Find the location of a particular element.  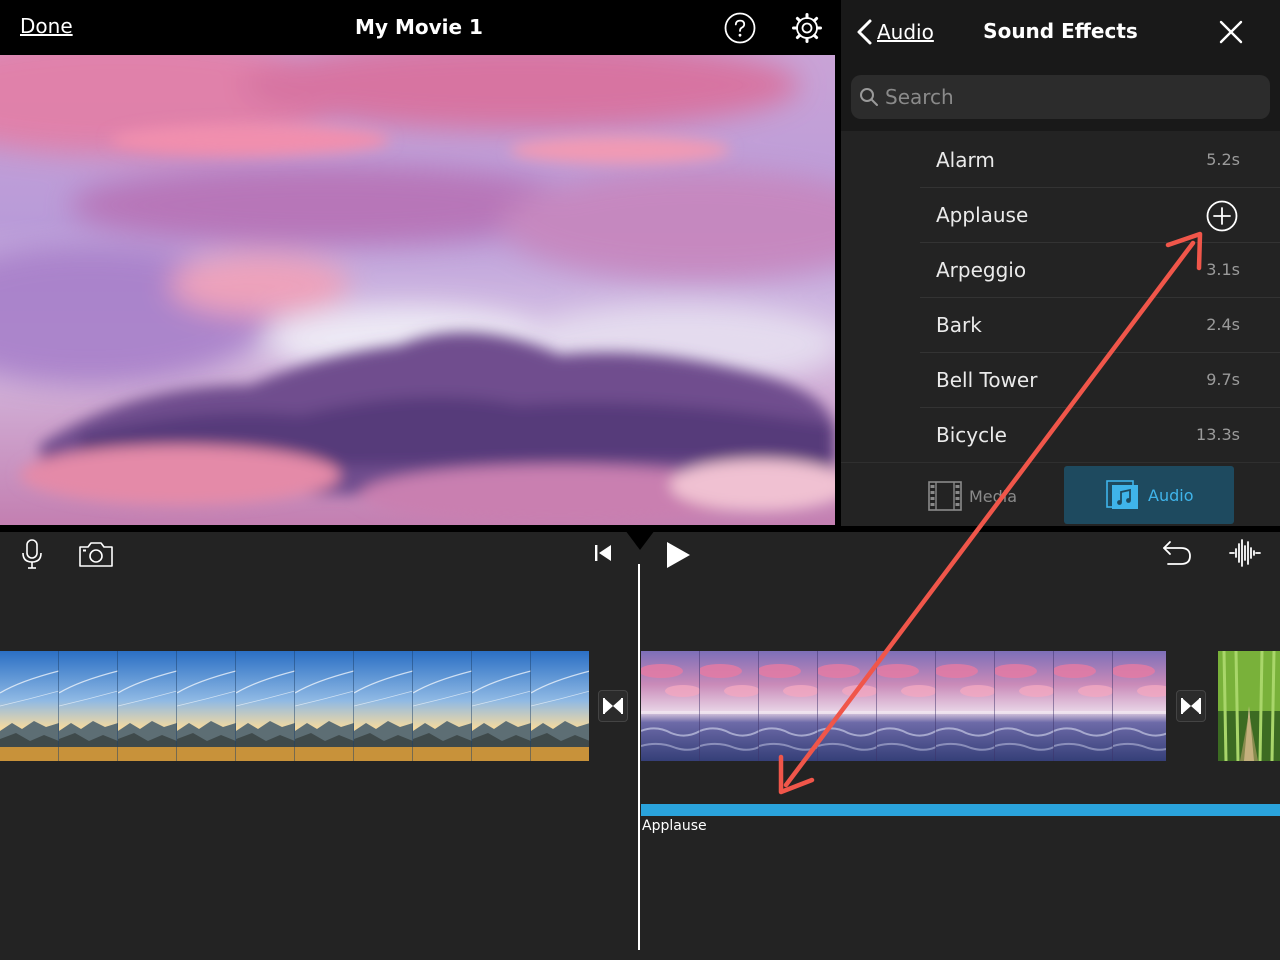

sound-name: Arpeggio is located at coordinates (981, 270).